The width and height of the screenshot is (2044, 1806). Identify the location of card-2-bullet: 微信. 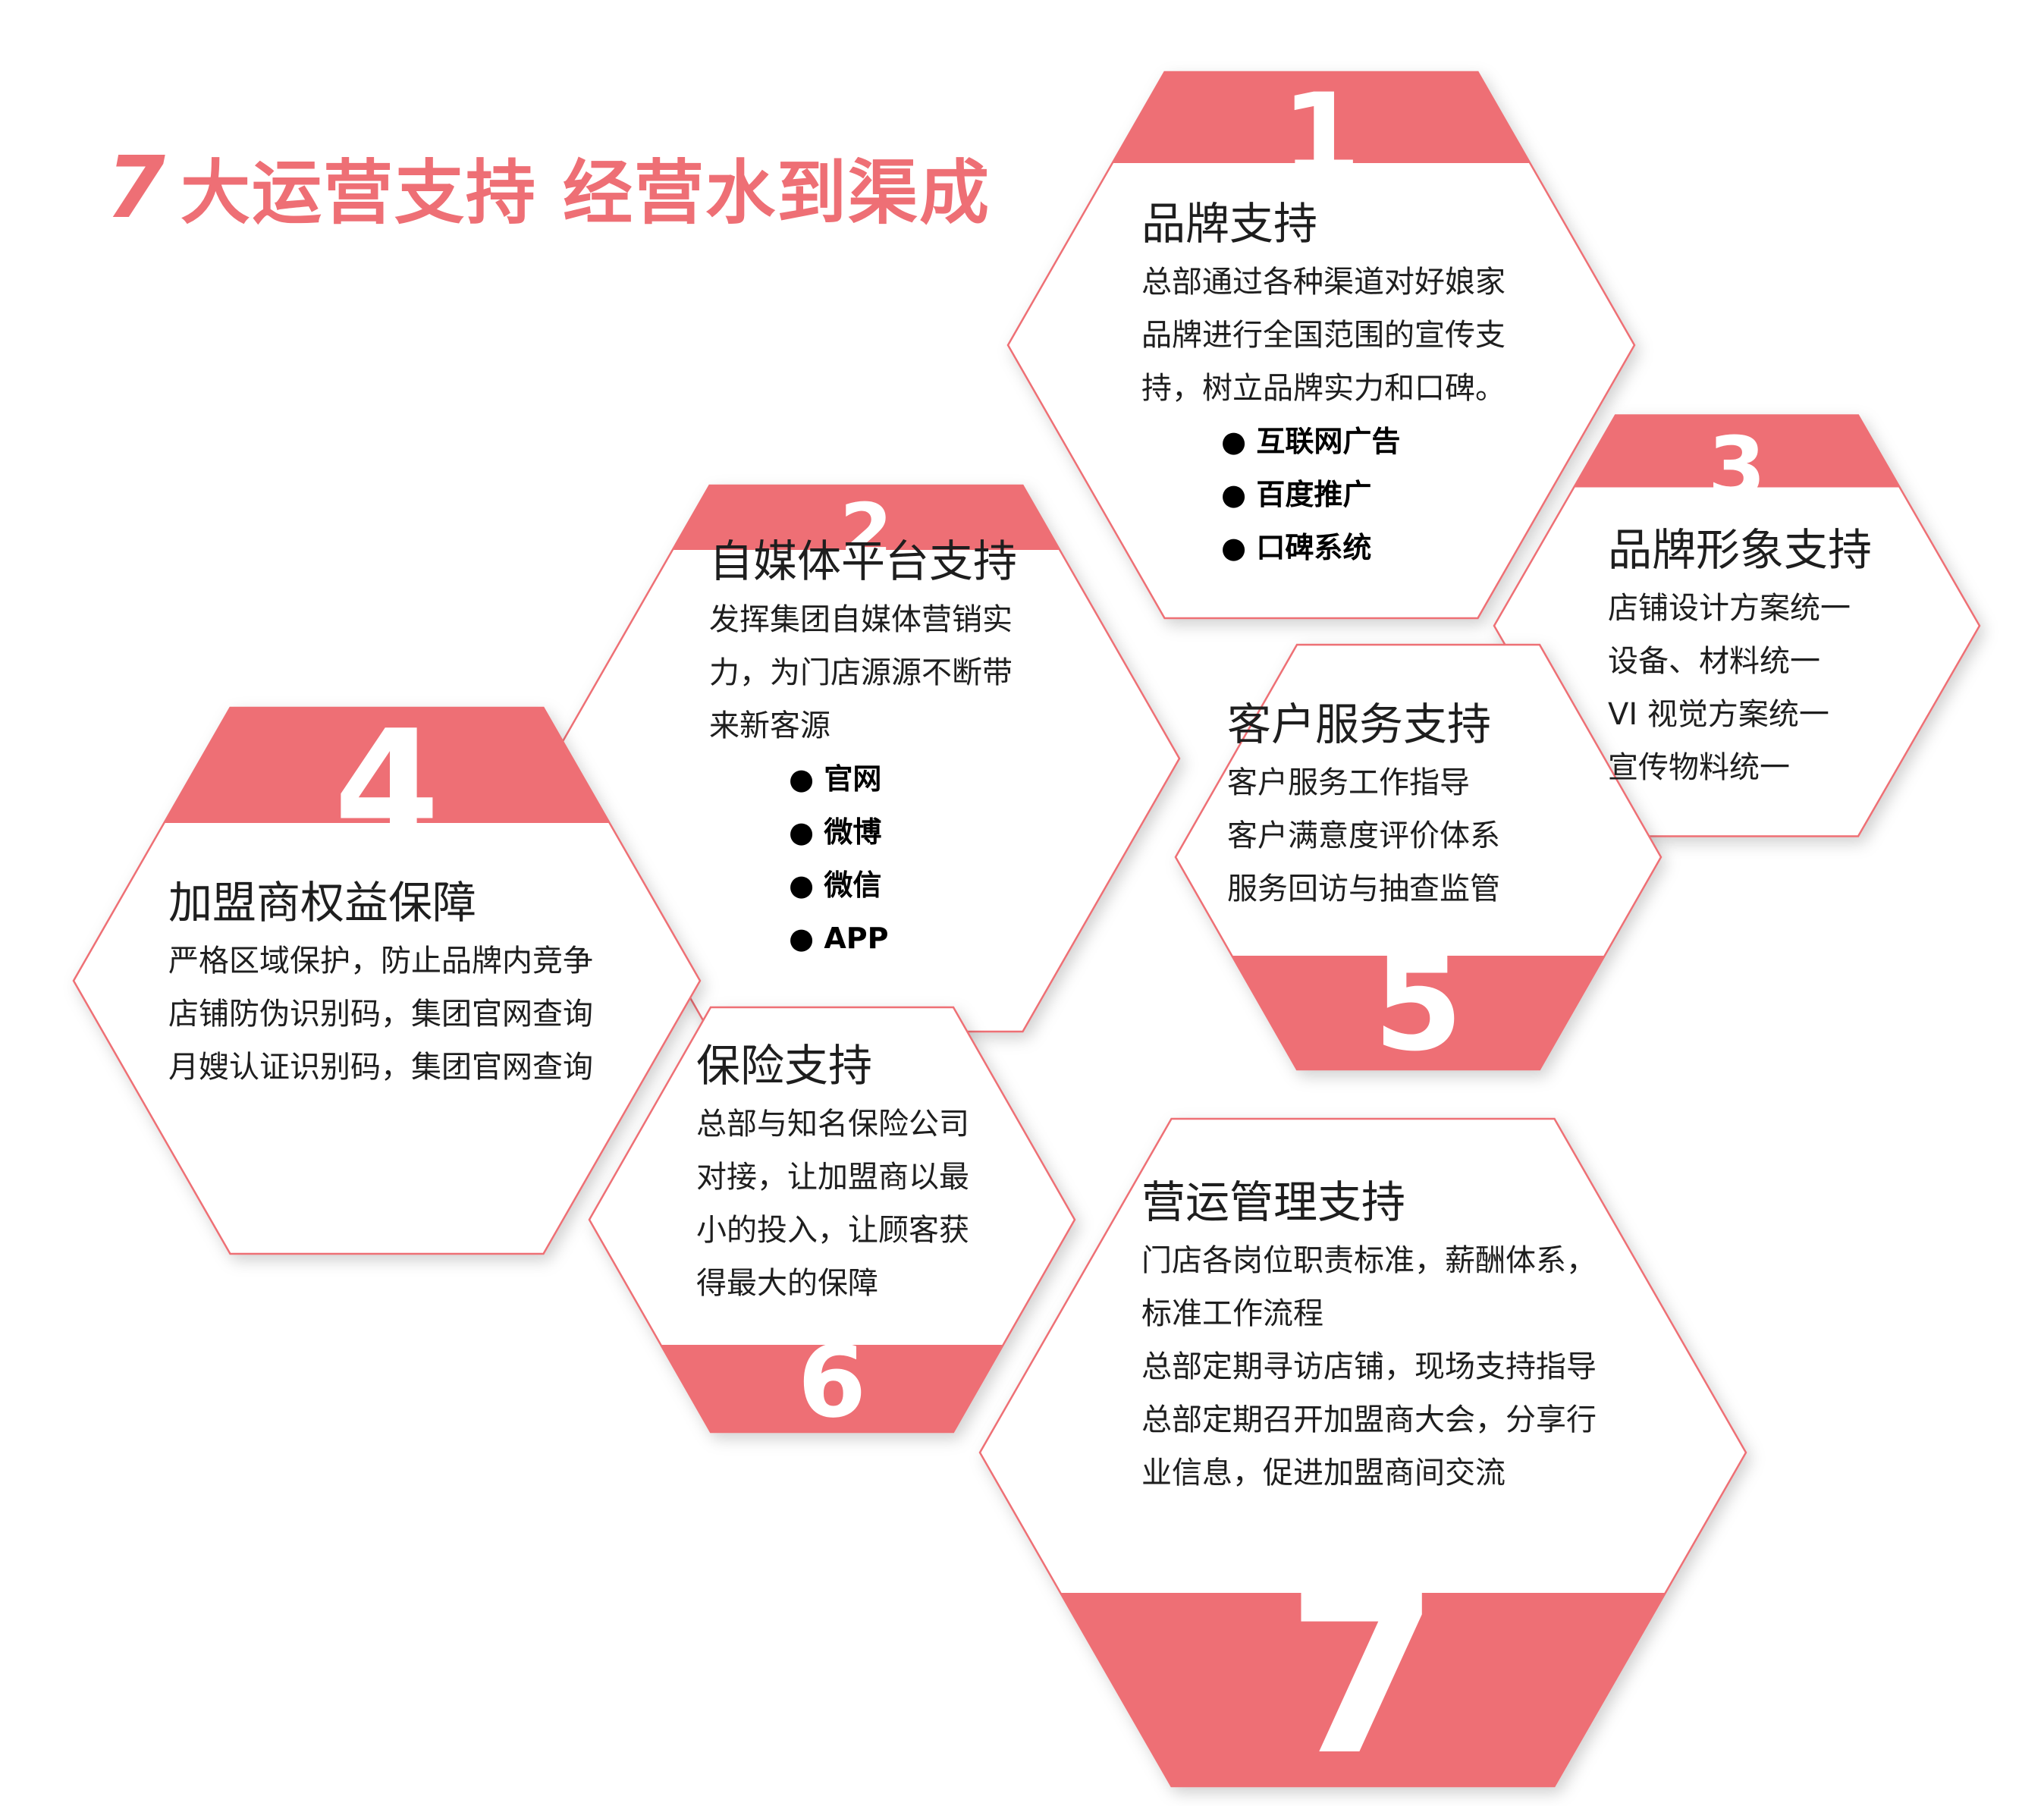
(835, 885).